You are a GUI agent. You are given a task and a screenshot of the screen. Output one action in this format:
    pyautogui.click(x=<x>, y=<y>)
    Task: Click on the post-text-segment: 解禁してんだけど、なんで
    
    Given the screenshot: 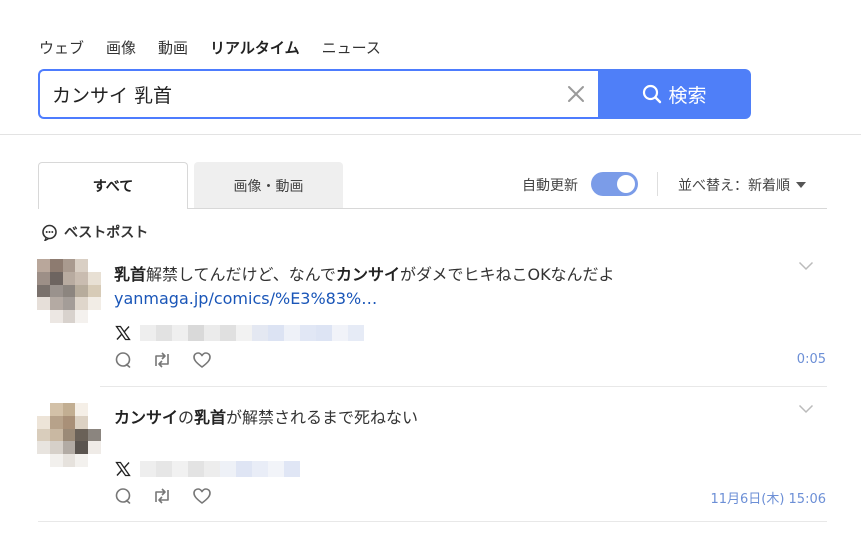 What is the action you would take?
    pyautogui.click(x=241, y=274)
    